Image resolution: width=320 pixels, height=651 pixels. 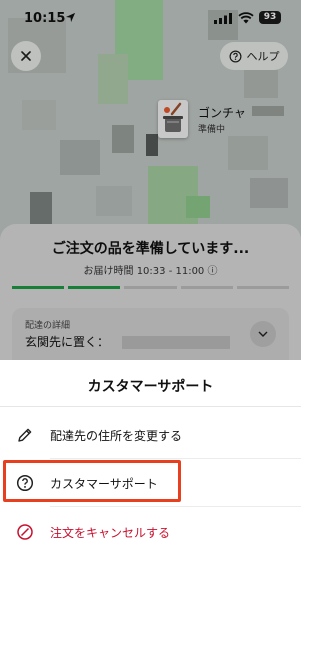 What do you see at coordinates (270, 17) in the screenshot?
I see `battery-indicator: 93` at bounding box center [270, 17].